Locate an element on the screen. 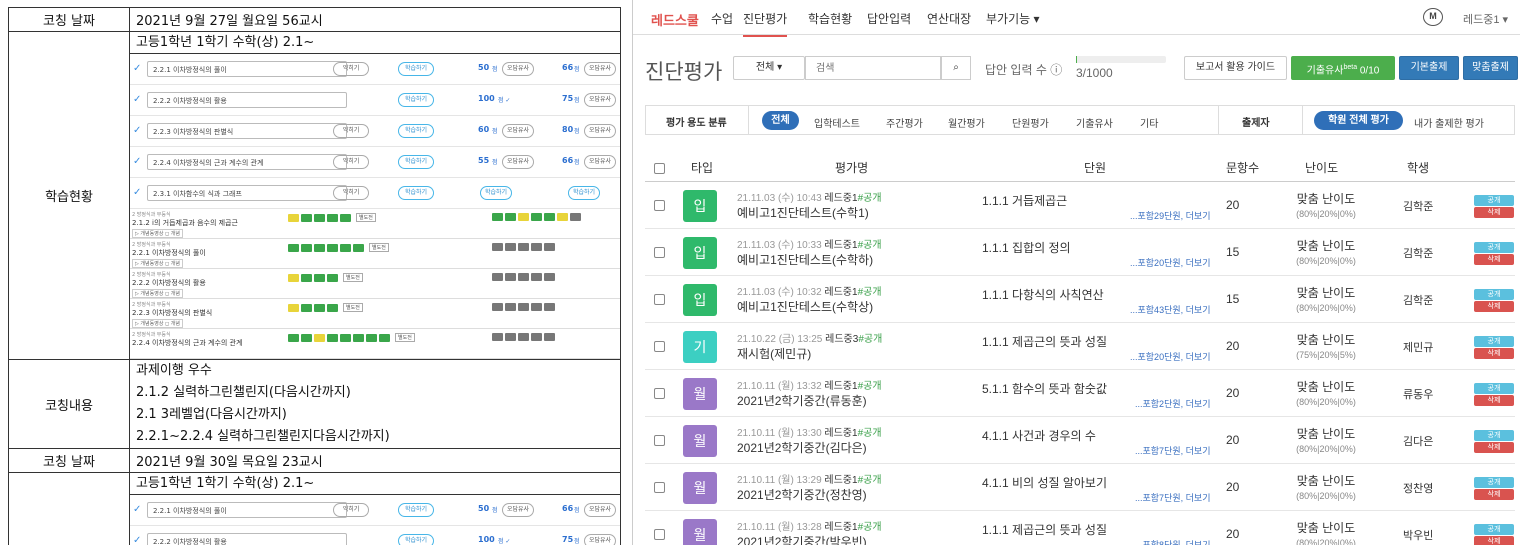  exam-name: 2021년2학기중간(정찬영) is located at coordinates (802, 494).